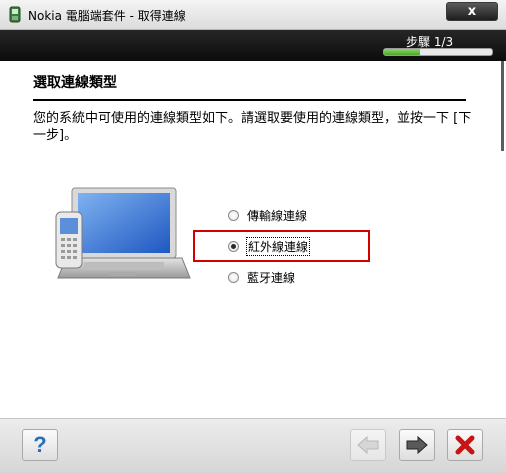 Image resolution: width=506 pixels, height=473 pixels. I want to click on title-divider, so click(249, 100).